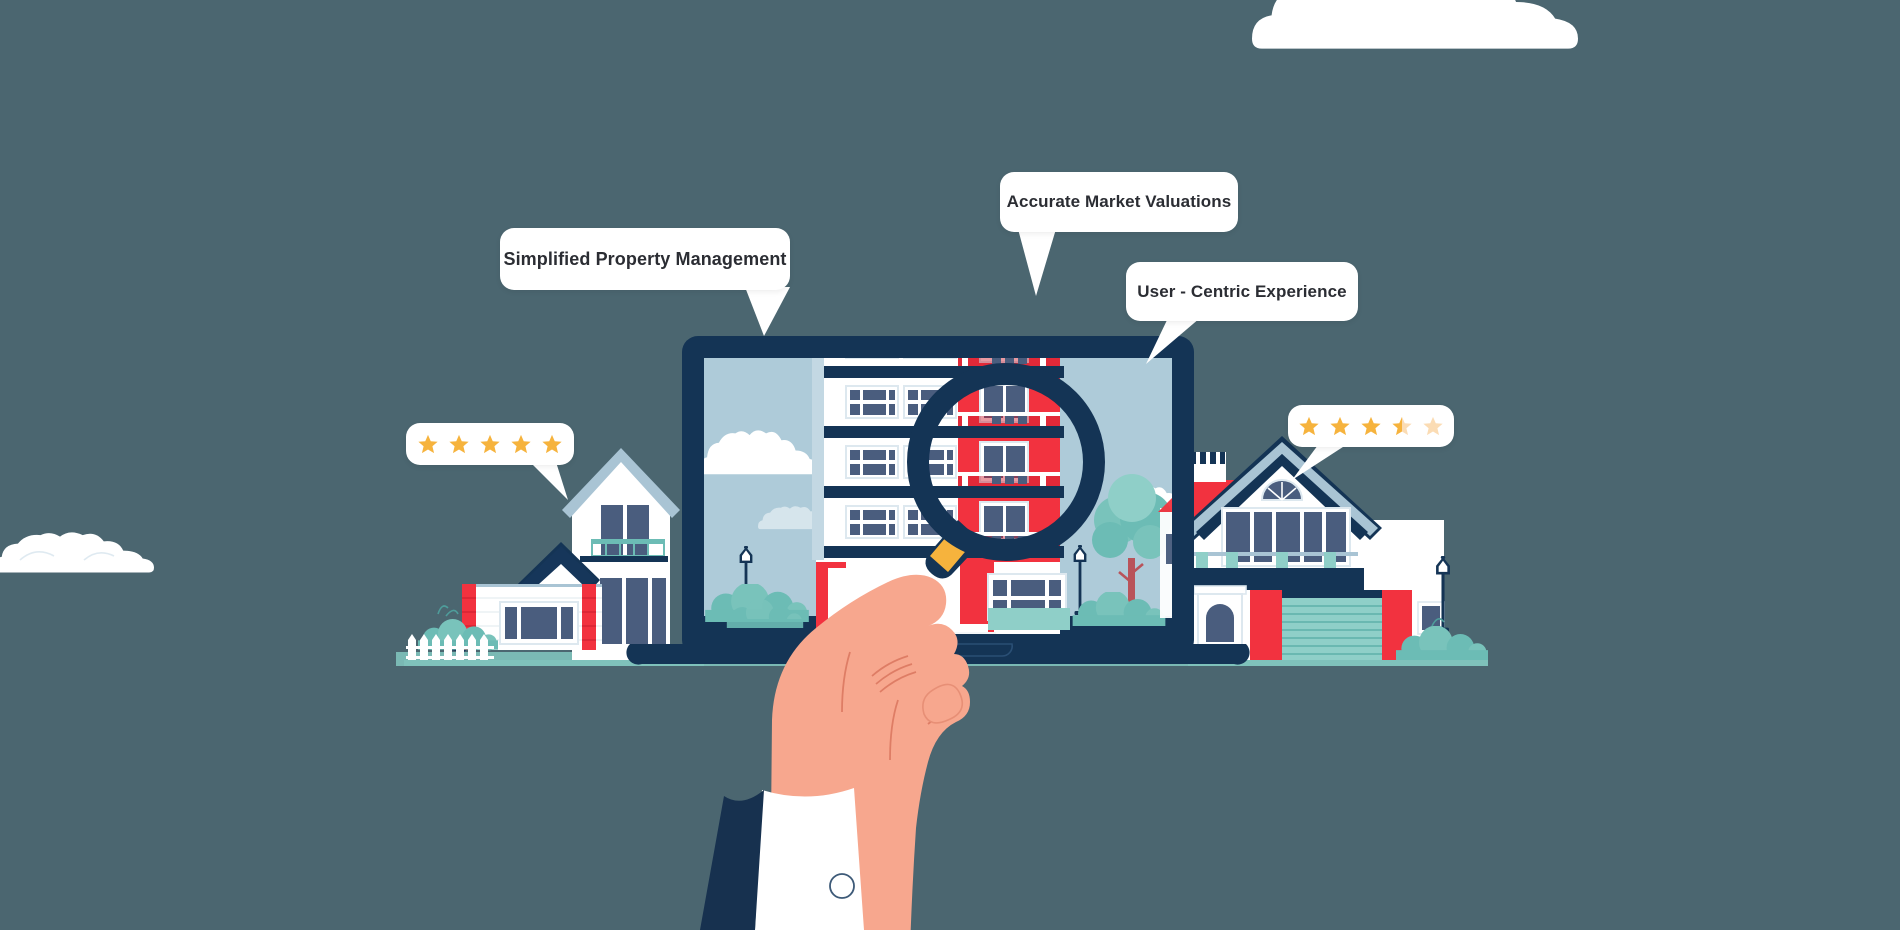 The image size is (1900, 930). Describe the element at coordinates (1415, 24) in the screenshot. I see `cloud-top-right` at that location.